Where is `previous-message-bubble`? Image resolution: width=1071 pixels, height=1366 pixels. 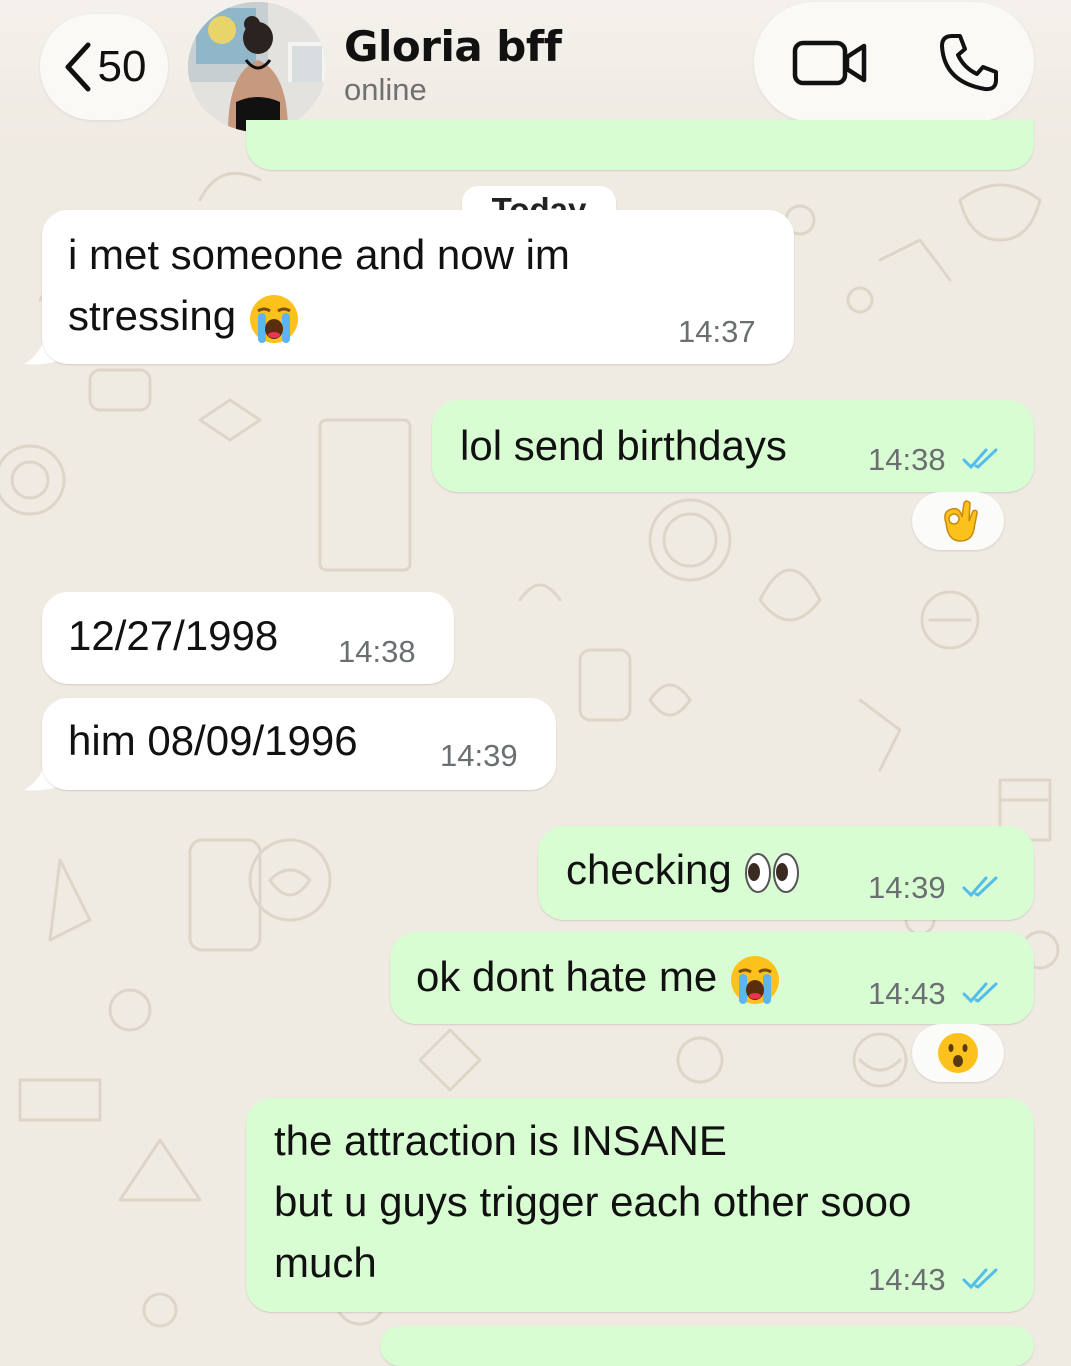 previous-message-bubble is located at coordinates (640, 145).